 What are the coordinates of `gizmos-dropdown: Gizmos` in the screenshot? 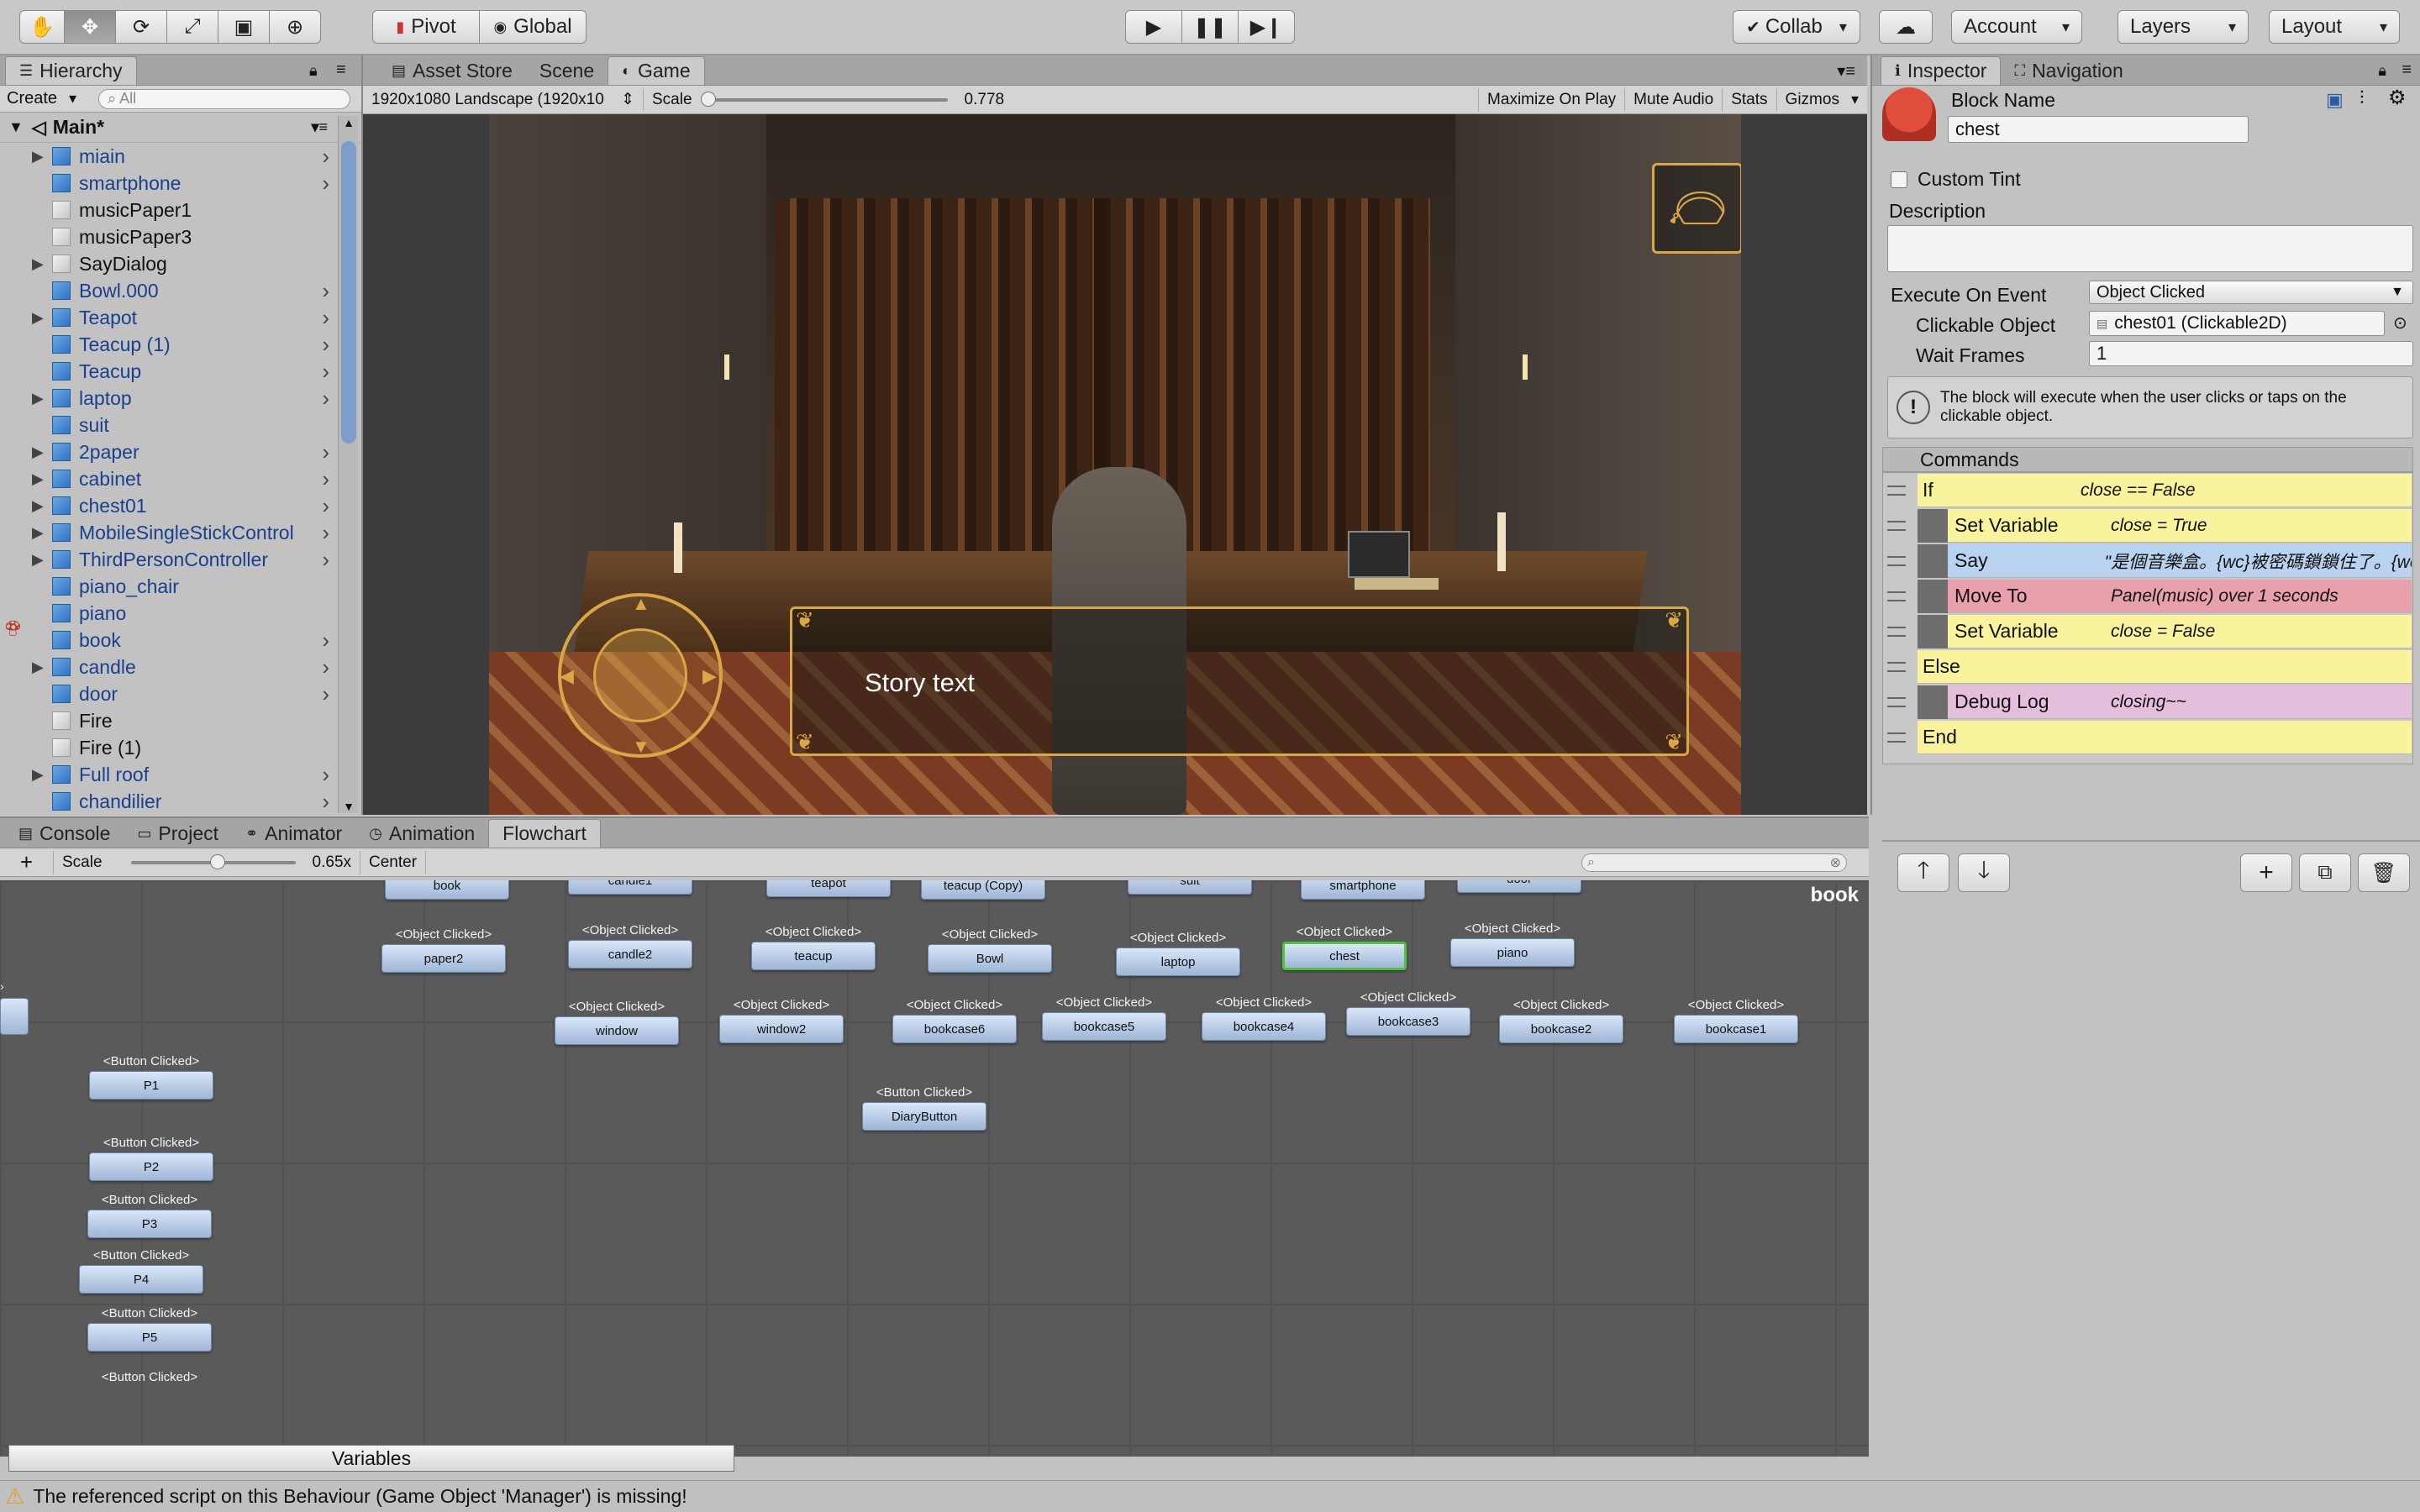 It's located at (1822, 100).